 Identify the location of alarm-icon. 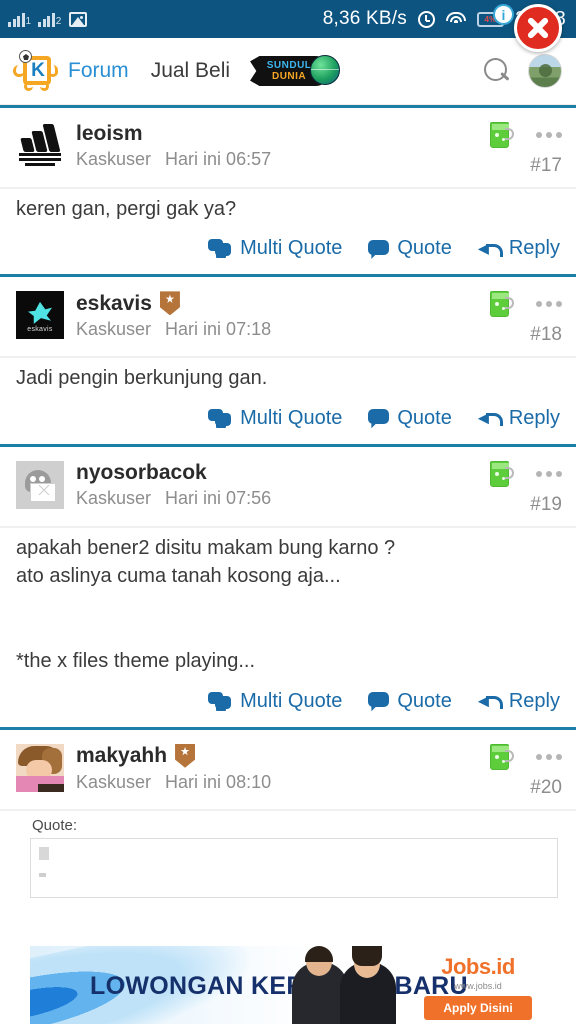
(426, 19).